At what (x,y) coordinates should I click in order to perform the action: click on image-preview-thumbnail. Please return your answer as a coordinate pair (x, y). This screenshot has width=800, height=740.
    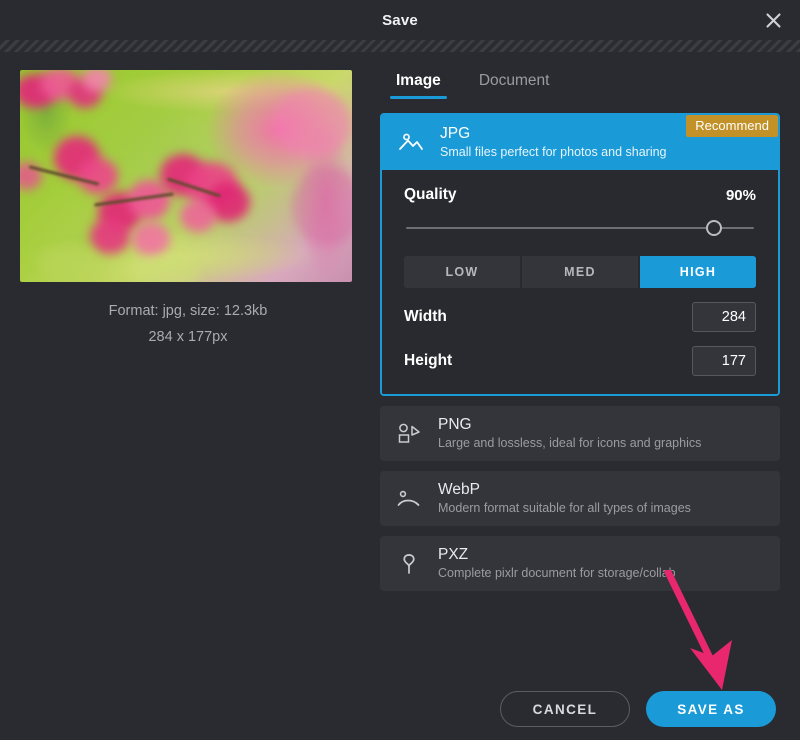
    Looking at the image, I should click on (186, 176).